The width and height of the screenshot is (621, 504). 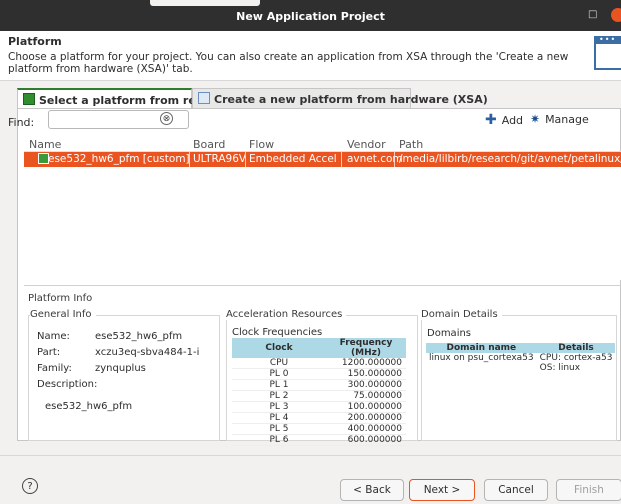 What do you see at coordinates (461, 314) in the screenshot?
I see `domain-details-title: Domain Details` at bounding box center [461, 314].